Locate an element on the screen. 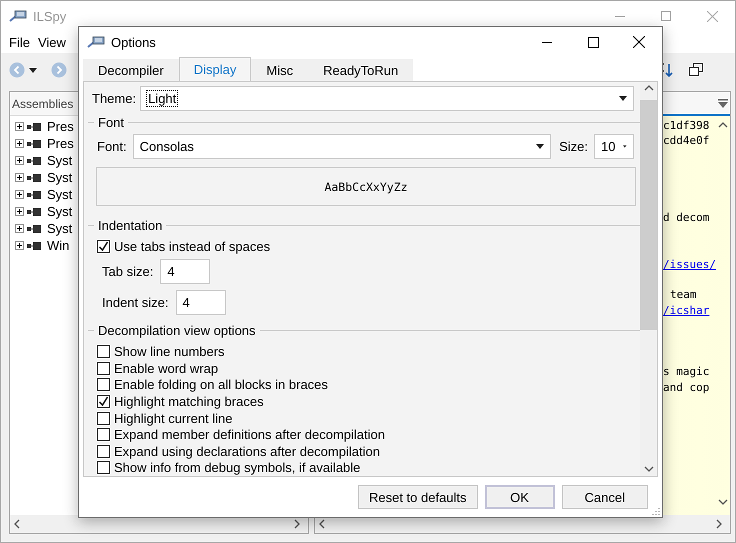 The height and width of the screenshot is (543, 736). code-link: /icshar is located at coordinates (686, 310).